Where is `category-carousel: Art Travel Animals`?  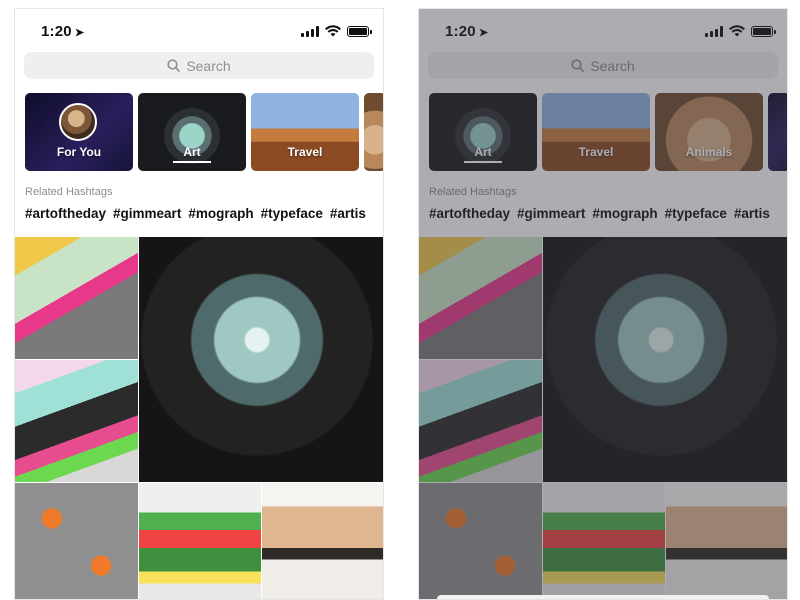
category-carousel: Art Travel Animals is located at coordinates (608, 132).